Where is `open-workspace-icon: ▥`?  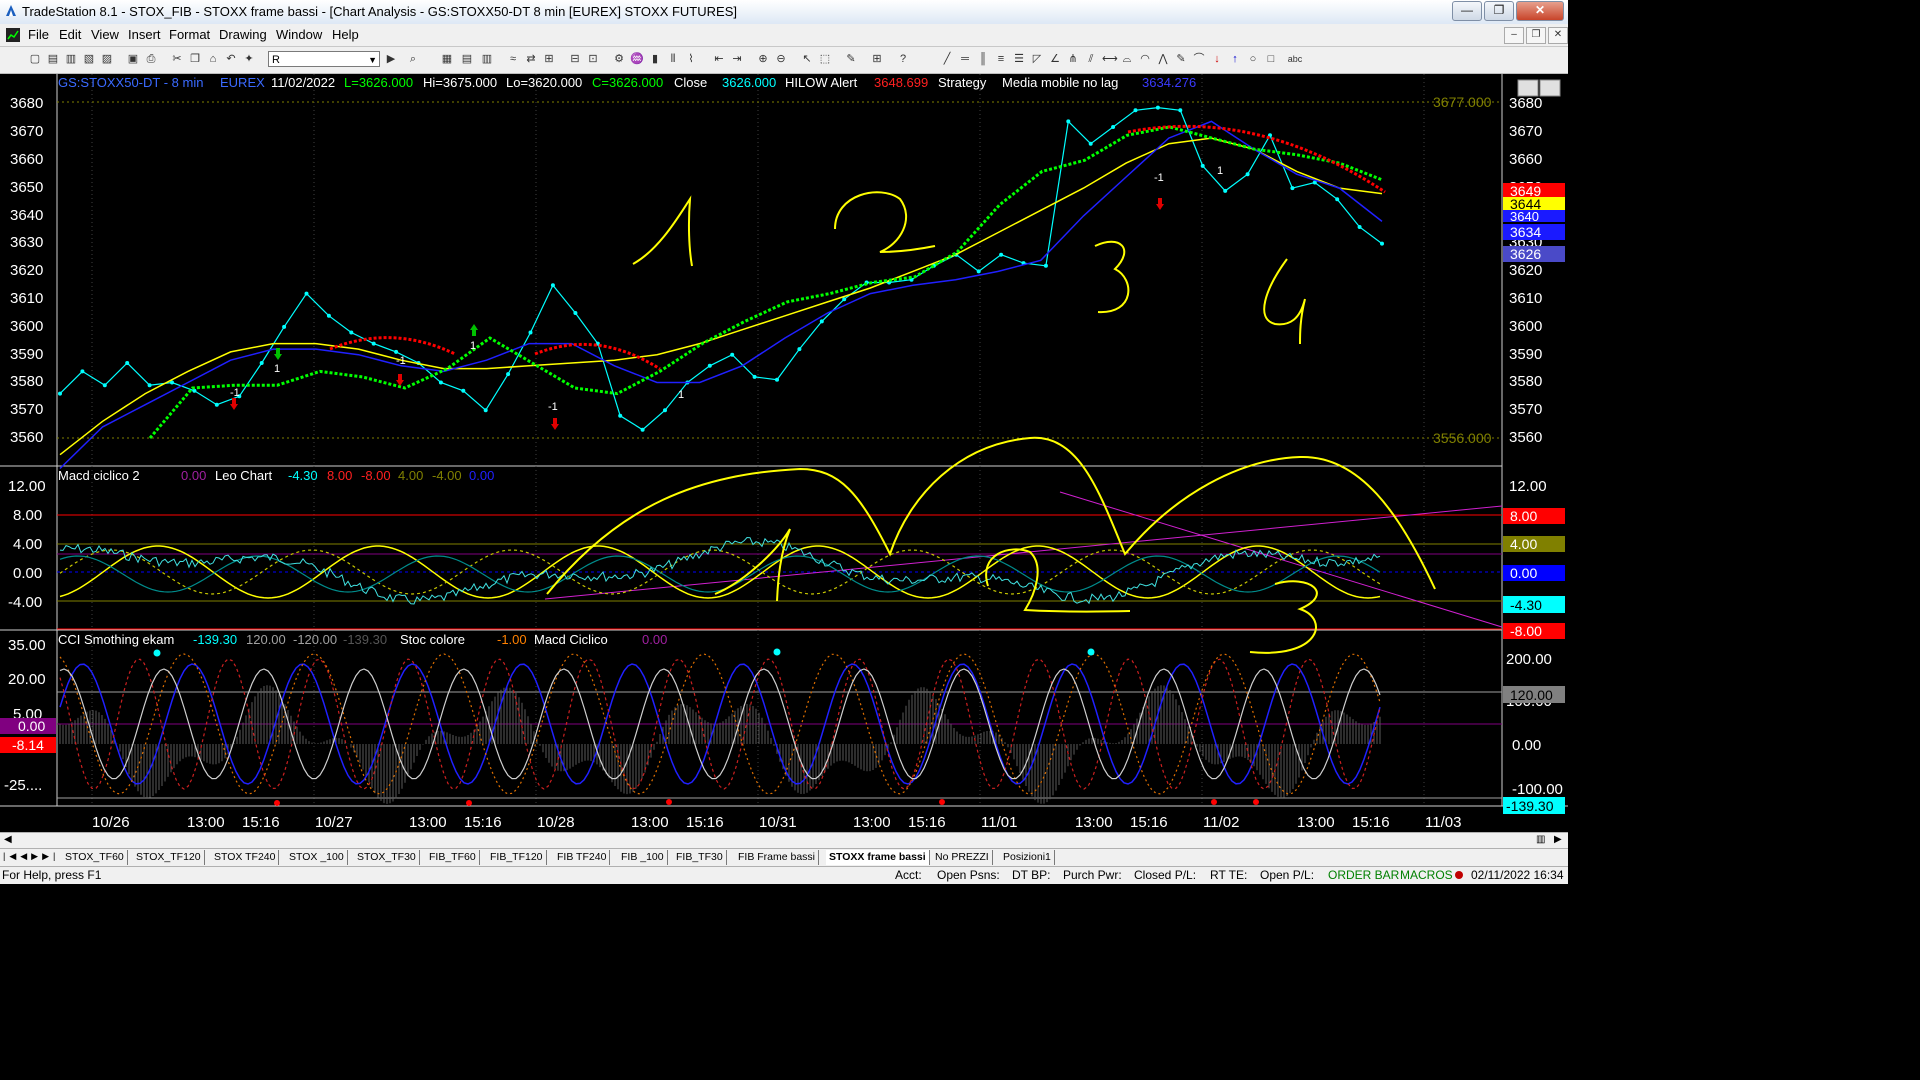
open-workspace-icon: ▥ is located at coordinates (71, 59).